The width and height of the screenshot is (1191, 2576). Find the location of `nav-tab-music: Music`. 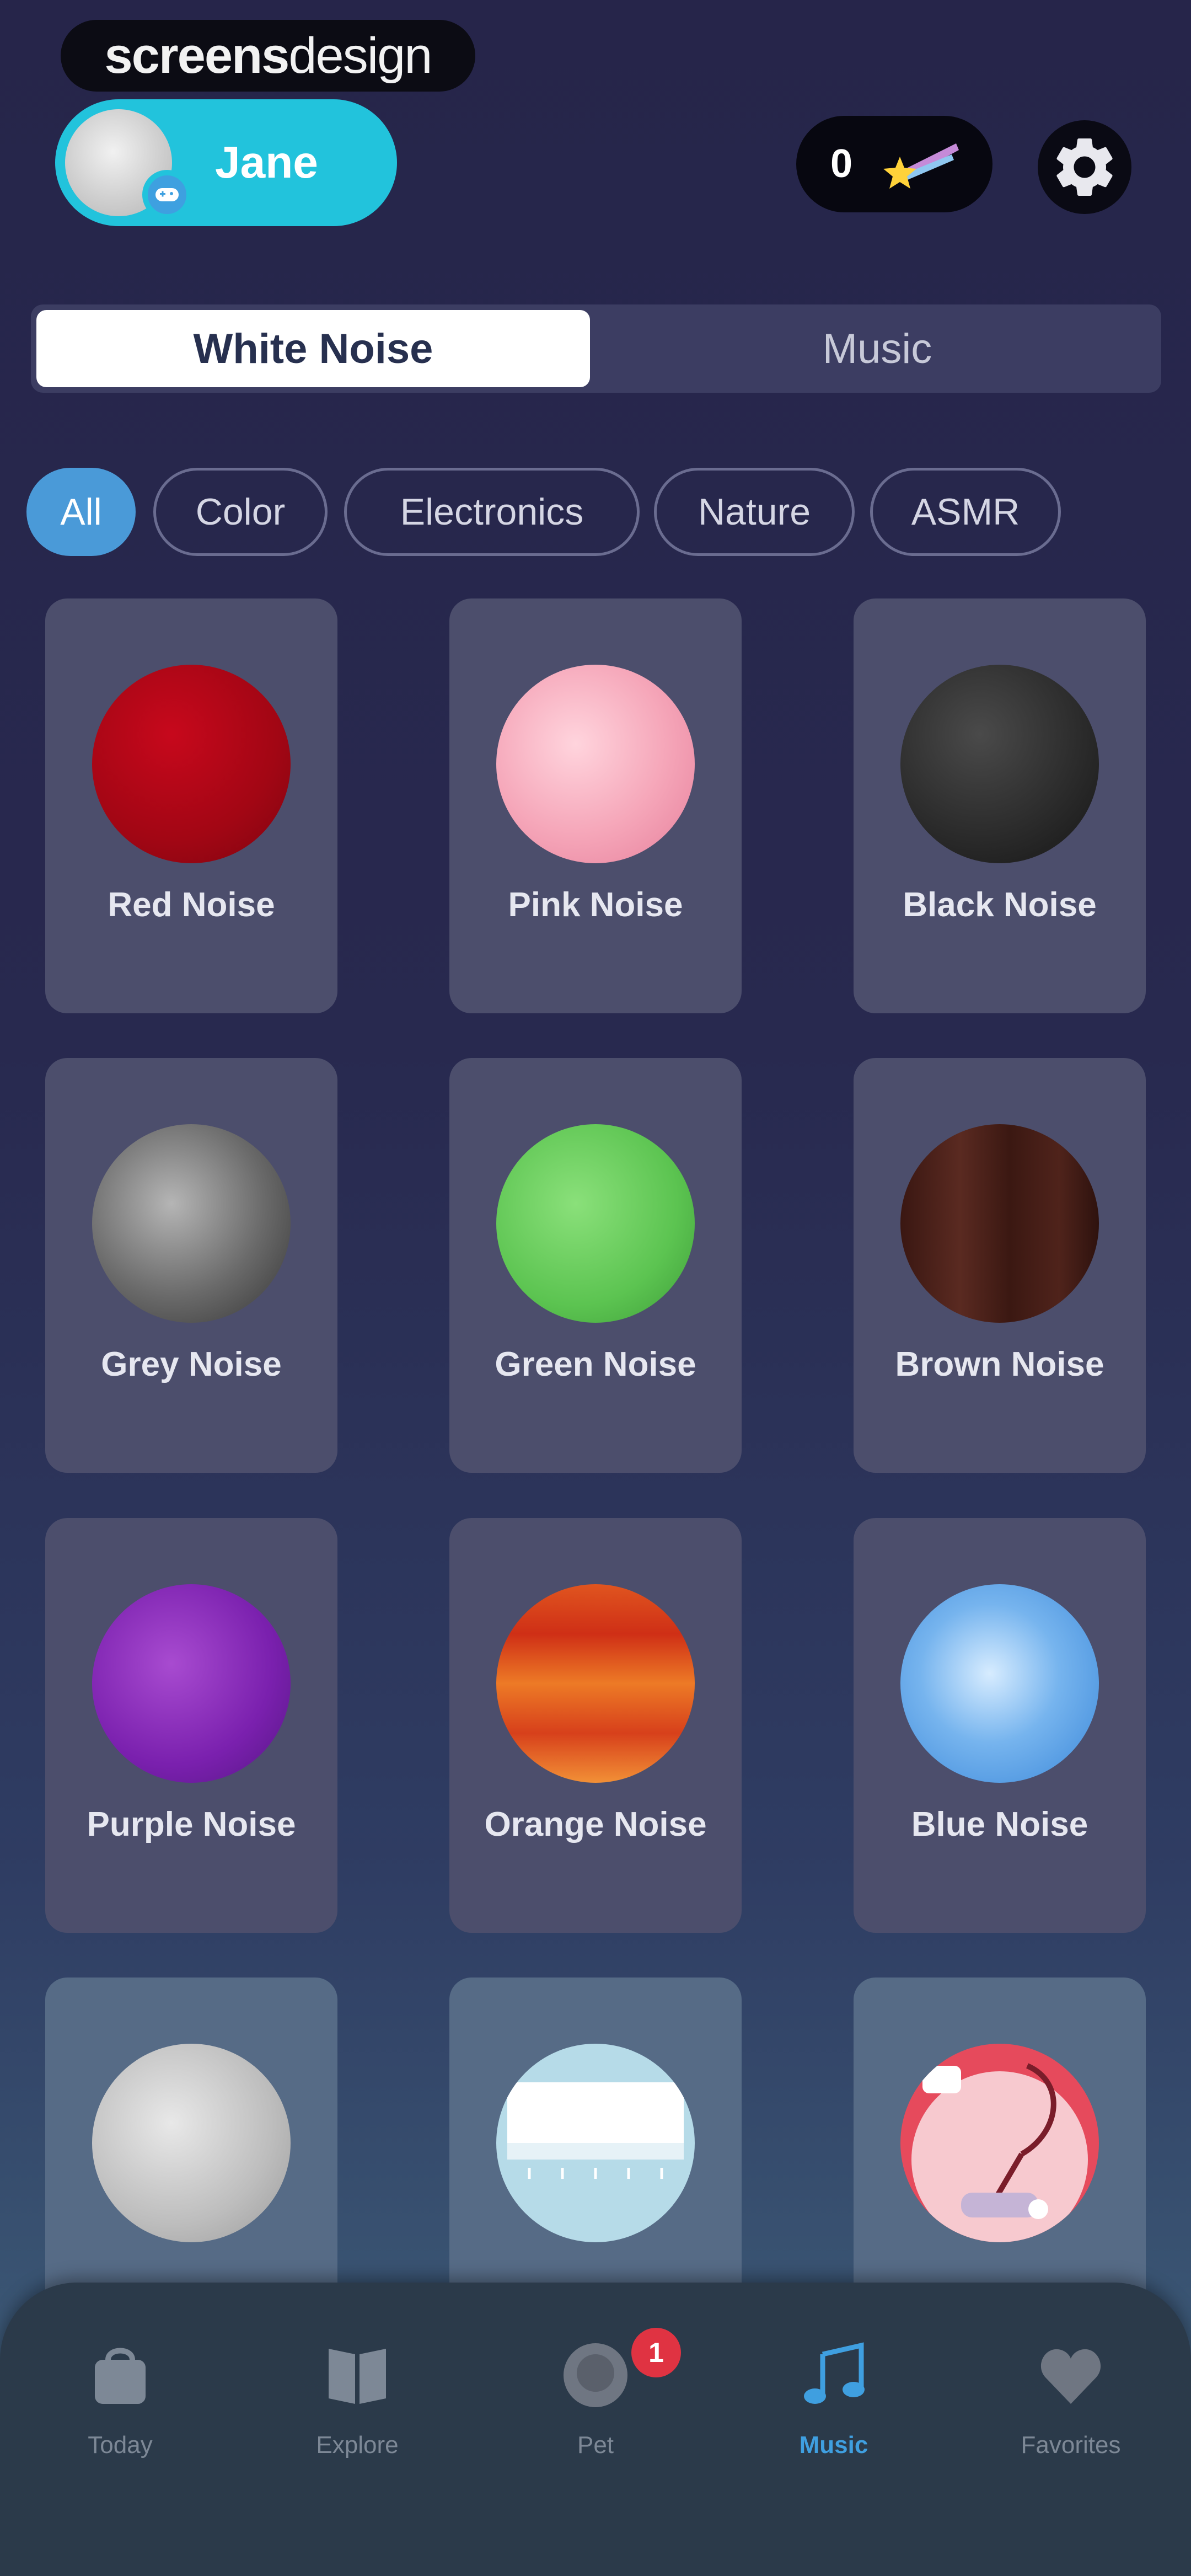

nav-tab-music: Music is located at coordinates (834, 2398).